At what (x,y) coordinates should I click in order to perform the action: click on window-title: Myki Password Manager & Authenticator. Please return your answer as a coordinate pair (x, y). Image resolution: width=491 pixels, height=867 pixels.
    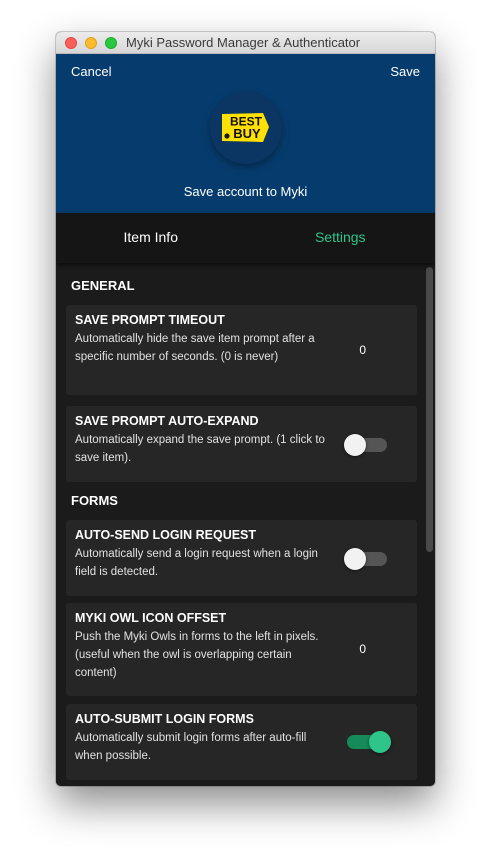
    Looking at the image, I should click on (243, 42).